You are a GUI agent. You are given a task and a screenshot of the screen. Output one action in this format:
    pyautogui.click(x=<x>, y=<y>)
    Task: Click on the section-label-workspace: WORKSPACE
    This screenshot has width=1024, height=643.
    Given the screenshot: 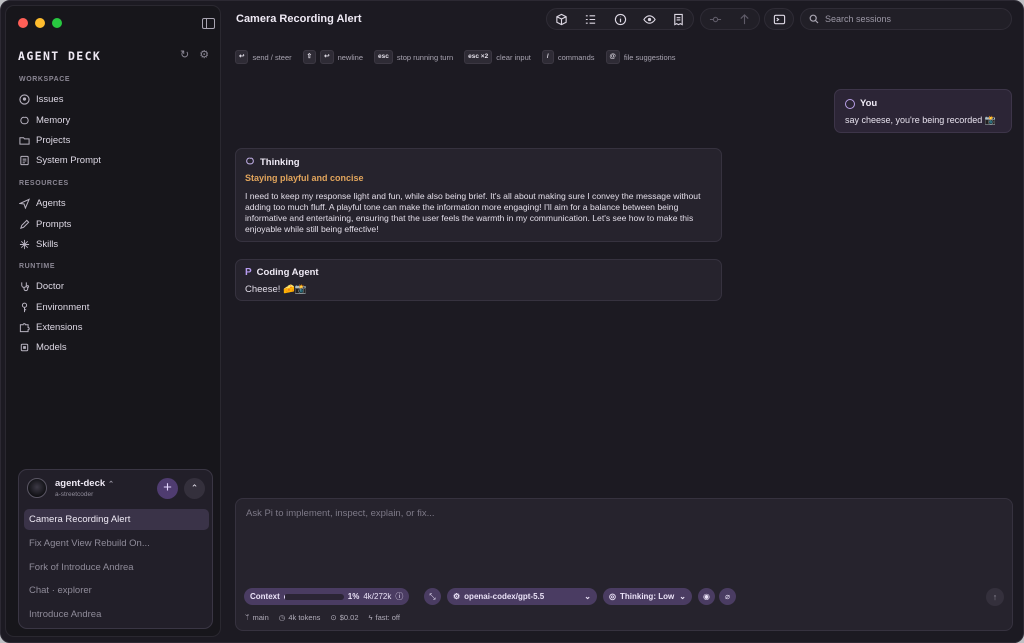 What is the action you would take?
    pyautogui.click(x=45, y=79)
    